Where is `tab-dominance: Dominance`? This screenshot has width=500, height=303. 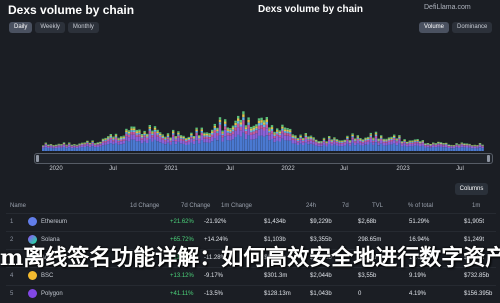
tab-dominance: Dominance is located at coordinates (472, 27).